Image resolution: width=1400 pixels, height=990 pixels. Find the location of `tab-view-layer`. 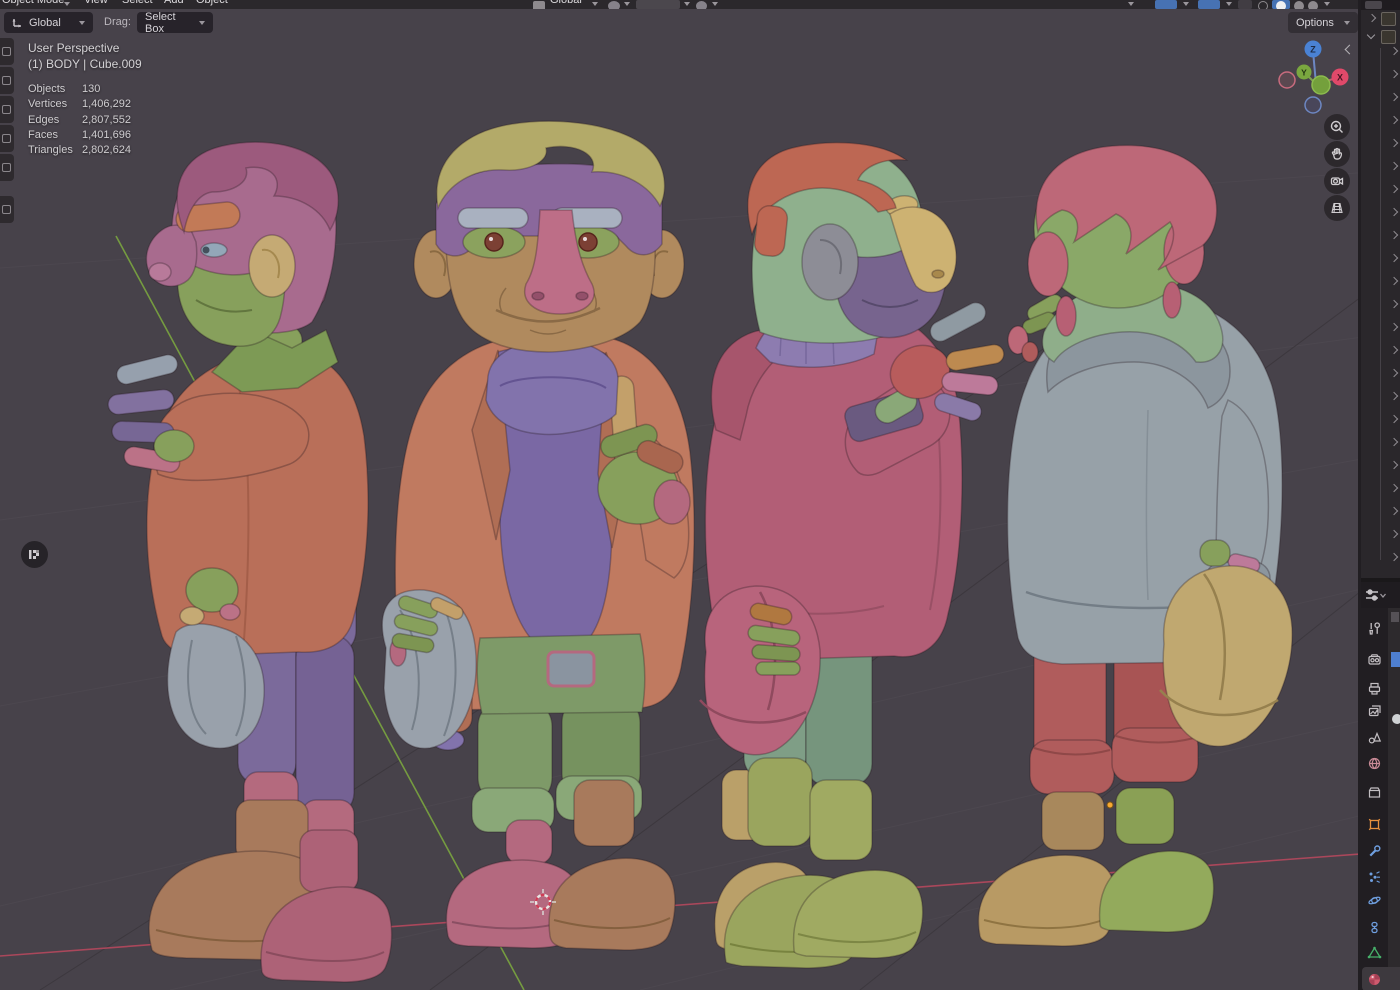

tab-view-layer is located at coordinates (1374, 710).